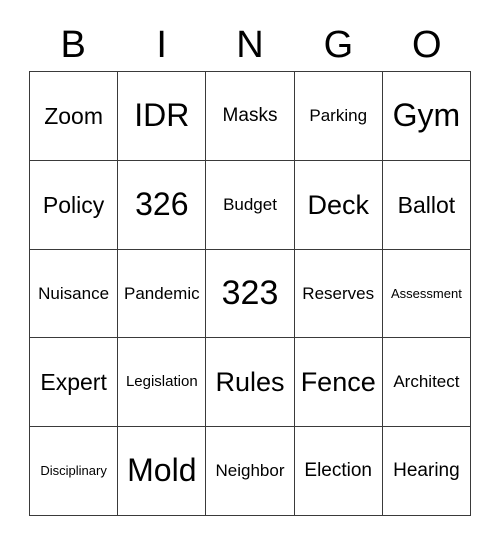  I want to click on bingo-cell-label: Hearing, so click(426, 471).